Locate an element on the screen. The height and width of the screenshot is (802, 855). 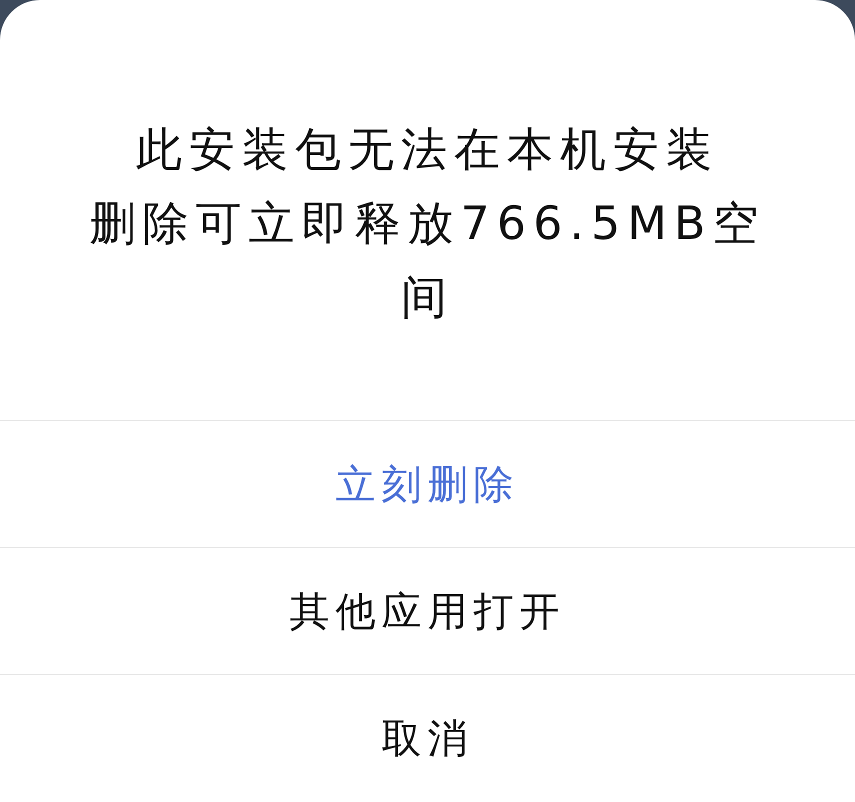
dialog-message: 删除可立即释放766.5MB空间 is located at coordinates (427, 260).